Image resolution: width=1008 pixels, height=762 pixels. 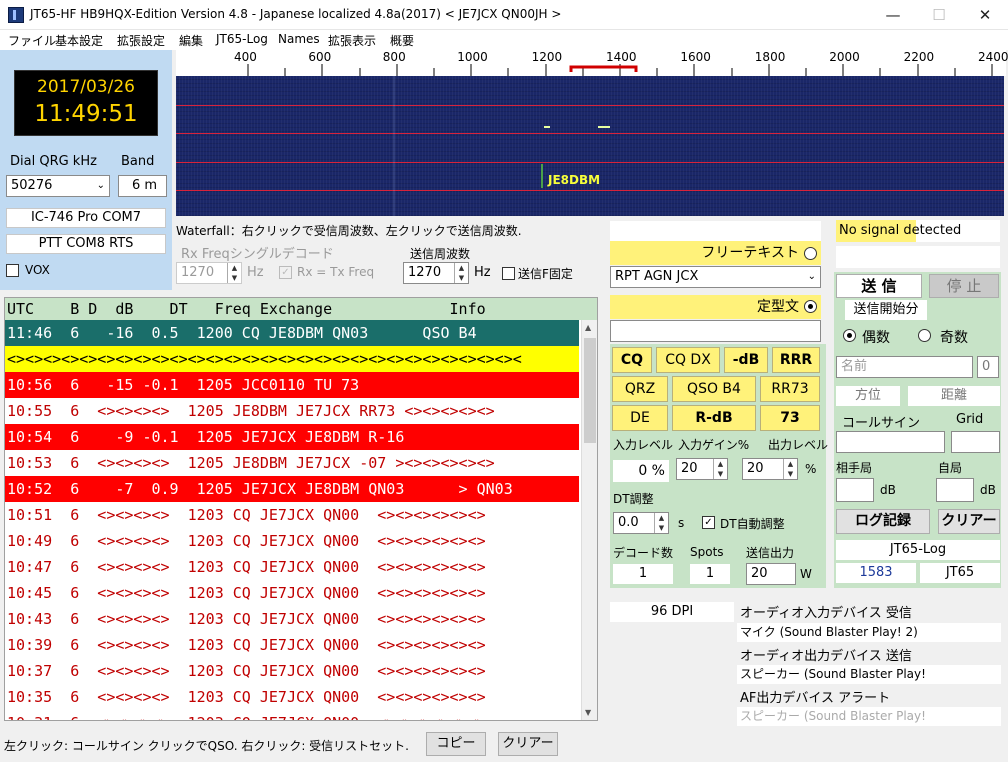 I want to click on rrr-button: RRR, so click(x=796, y=360).